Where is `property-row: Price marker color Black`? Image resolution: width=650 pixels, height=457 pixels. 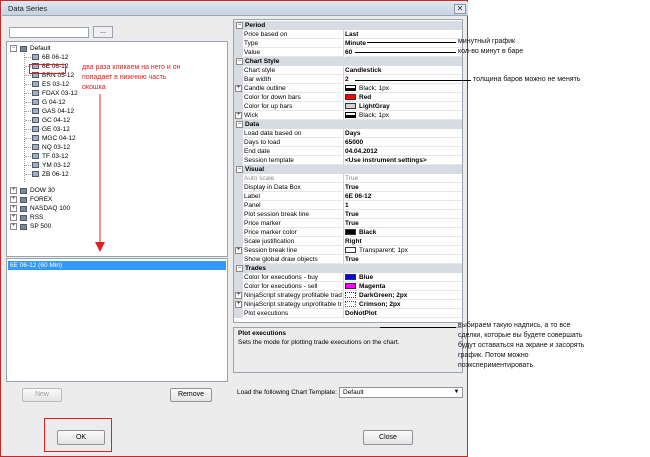
property-row: Price marker color Black is located at coordinates (348, 232).